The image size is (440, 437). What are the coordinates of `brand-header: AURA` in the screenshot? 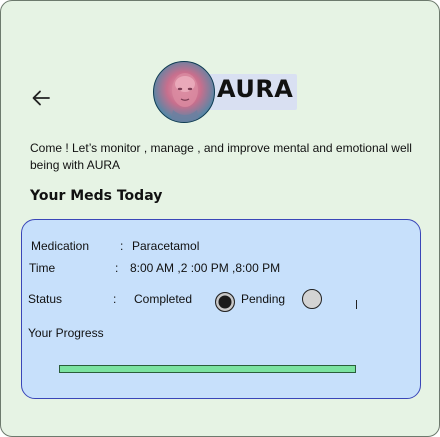 It's located at (228, 93).